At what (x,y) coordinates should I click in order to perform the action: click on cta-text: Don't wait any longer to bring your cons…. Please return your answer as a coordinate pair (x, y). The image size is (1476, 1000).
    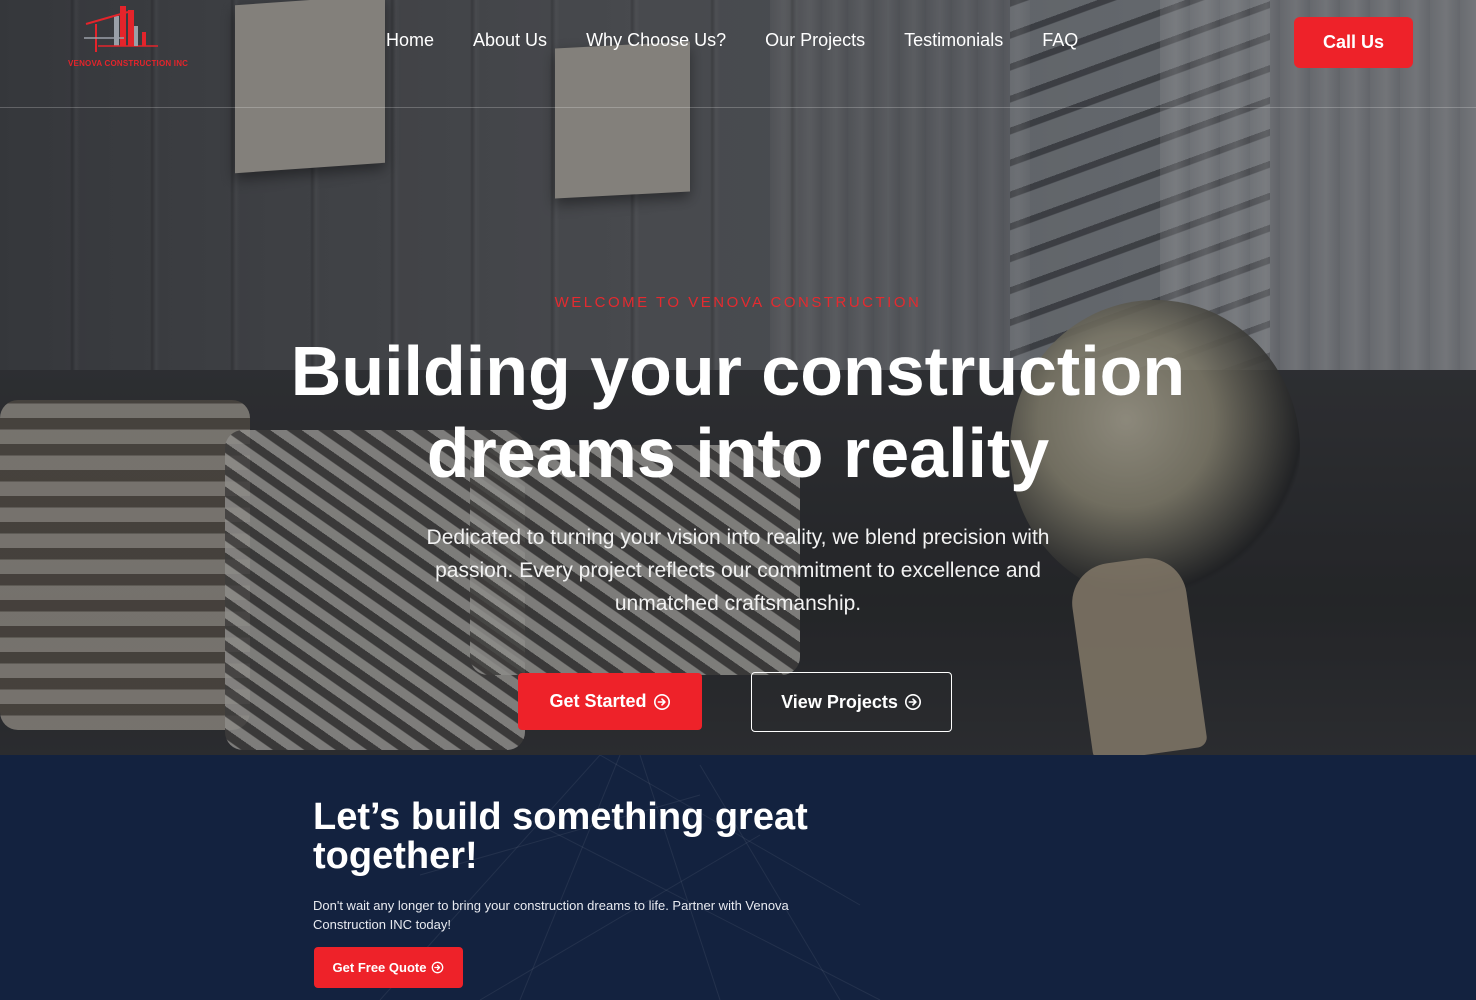
    Looking at the image, I should click on (551, 915).